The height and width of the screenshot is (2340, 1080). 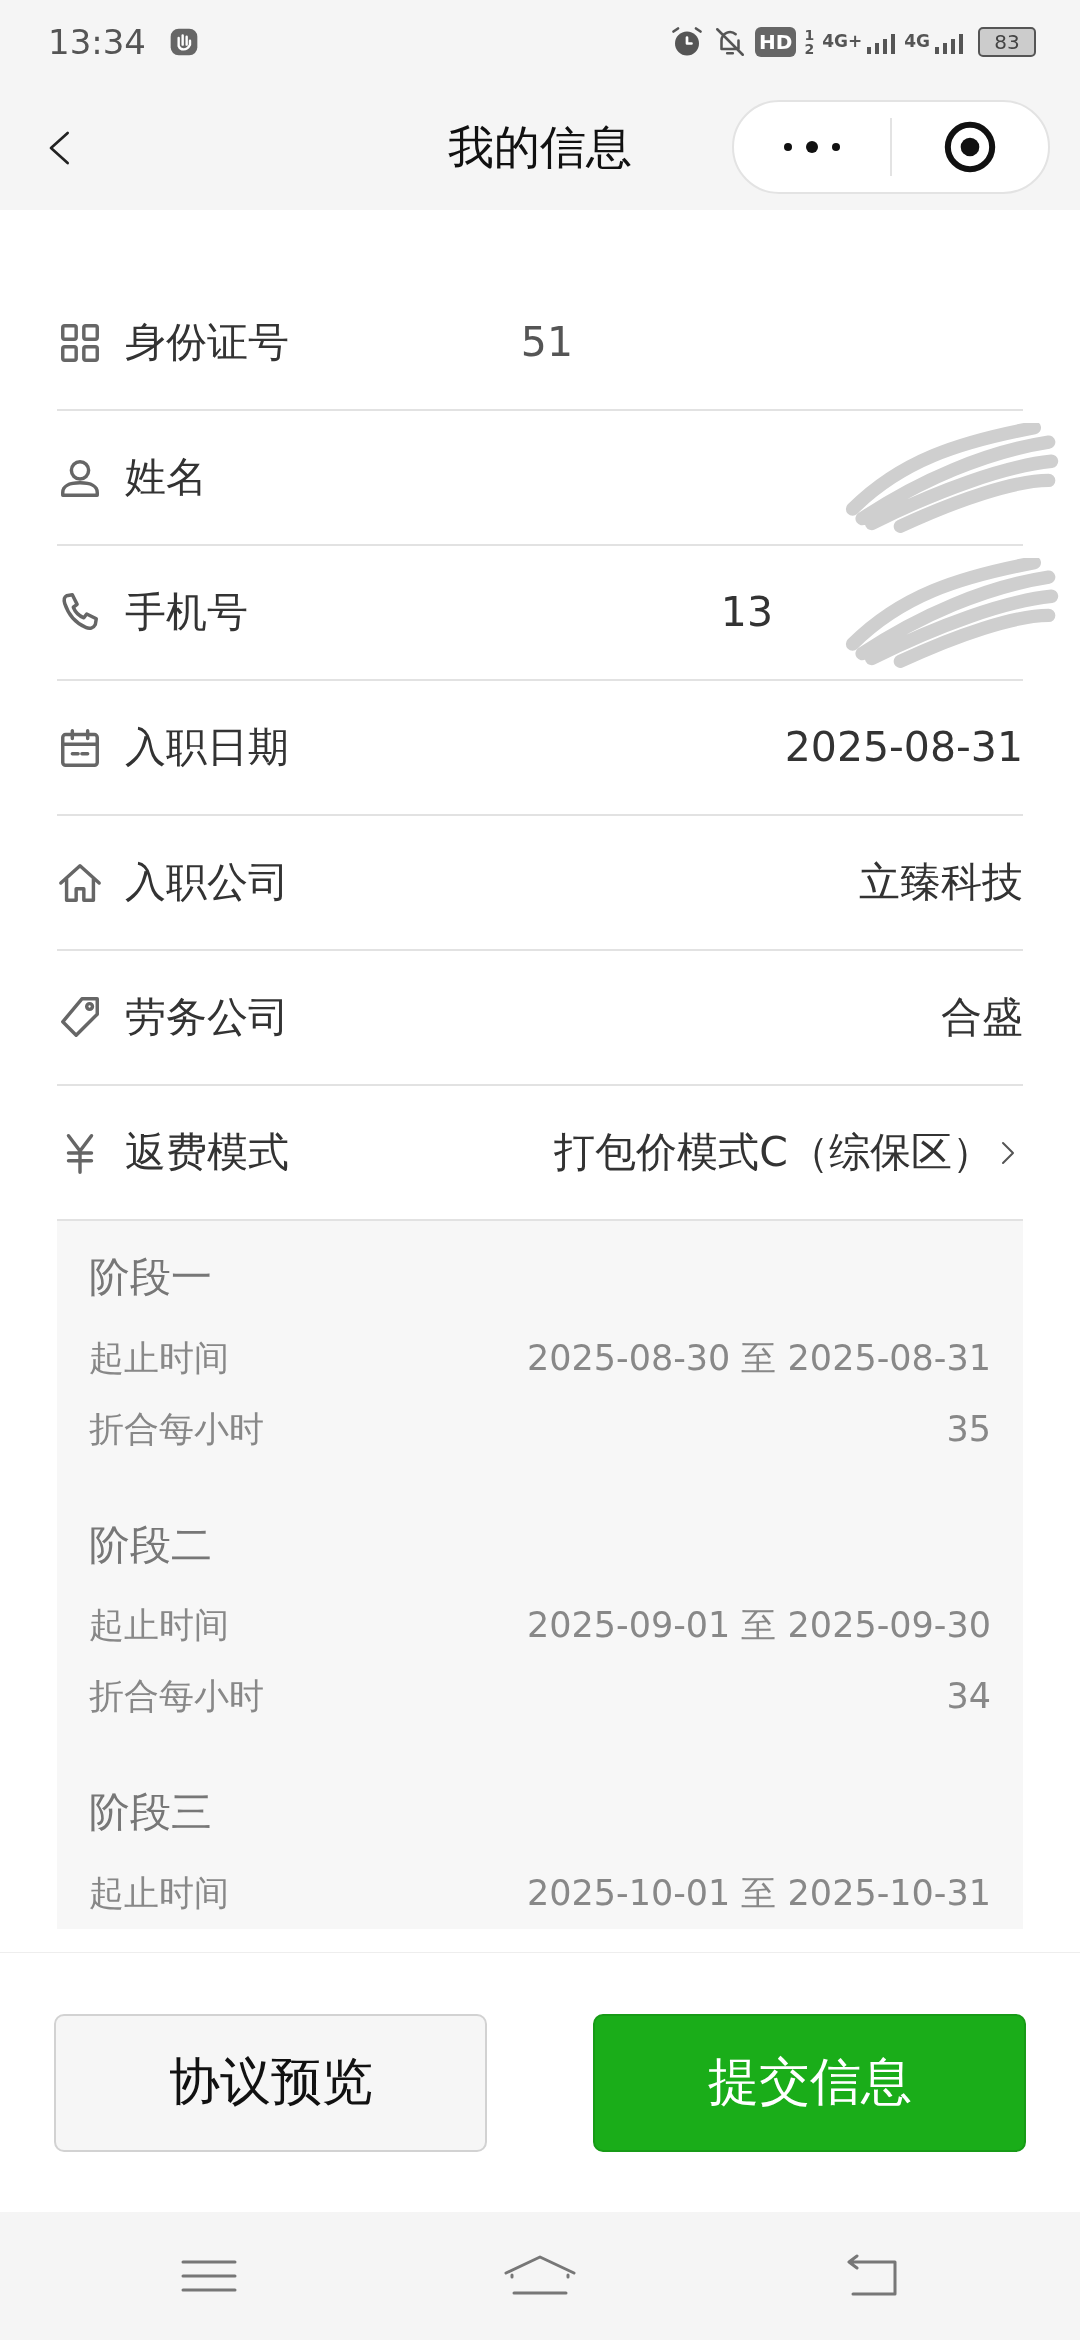 I want to click on network-label: 4G+, so click(x=842, y=42).